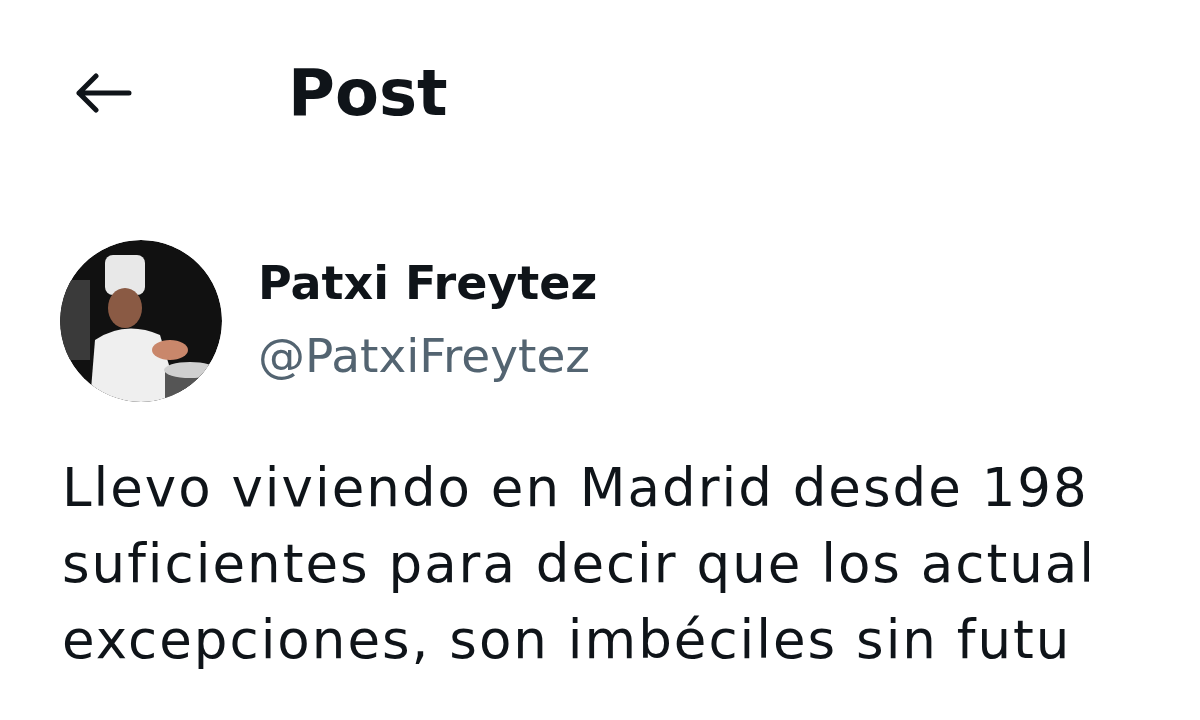 The height and width of the screenshot is (720, 1200). What do you see at coordinates (576, 488) in the screenshot?
I see `post-text-line: Llevo viviendo en Madrid desde 198` at bounding box center [576, 488].